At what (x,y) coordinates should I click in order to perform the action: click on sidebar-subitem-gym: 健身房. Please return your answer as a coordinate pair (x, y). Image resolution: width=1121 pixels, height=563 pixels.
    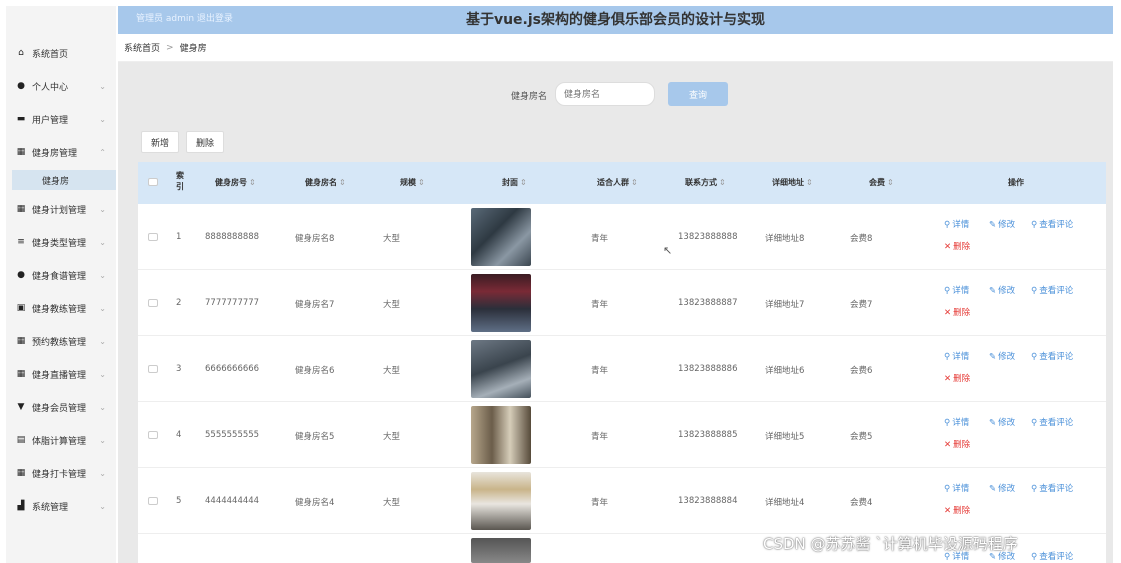
    Looking at the image, I should click on (64, 180).